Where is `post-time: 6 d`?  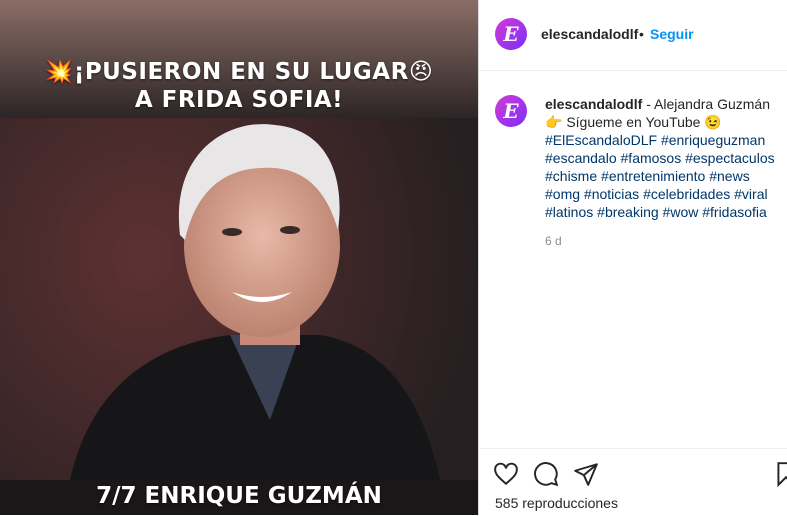 post-time: 6 d is located at coordinates (553, 241).